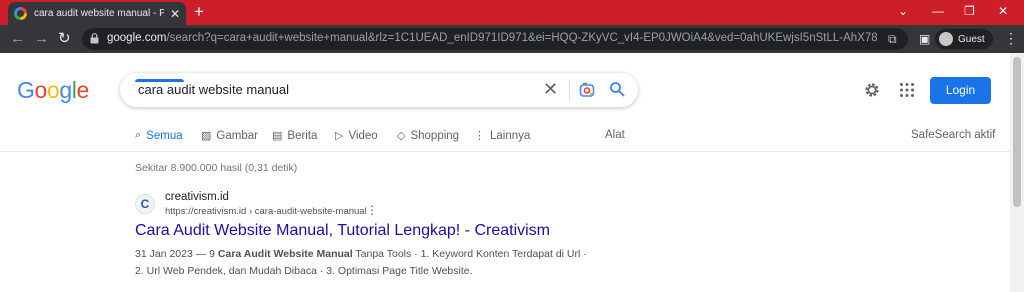  What do you see at coordinates (64, 38) in the screenshot?
I see `reload-icon: ↻` at bounding box center [64, 38].